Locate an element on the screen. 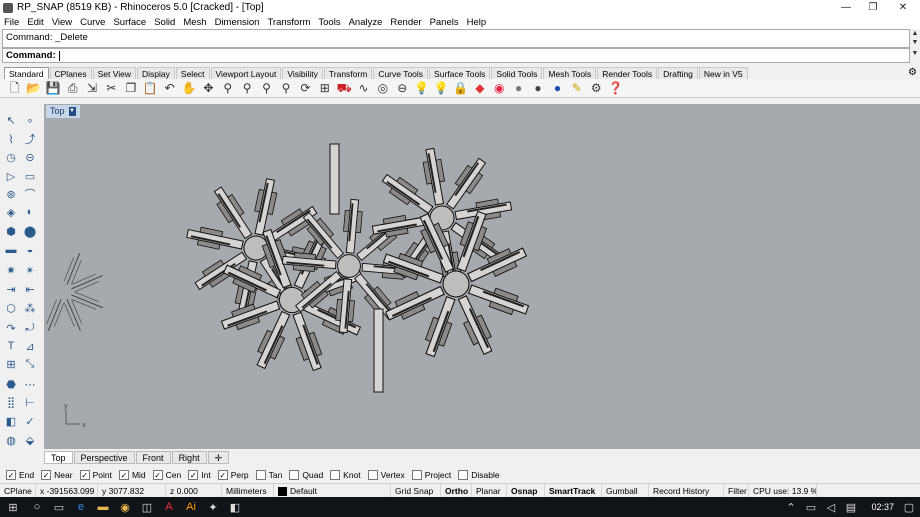  solid-icon: ▬ is located at coordinates (11, 250).